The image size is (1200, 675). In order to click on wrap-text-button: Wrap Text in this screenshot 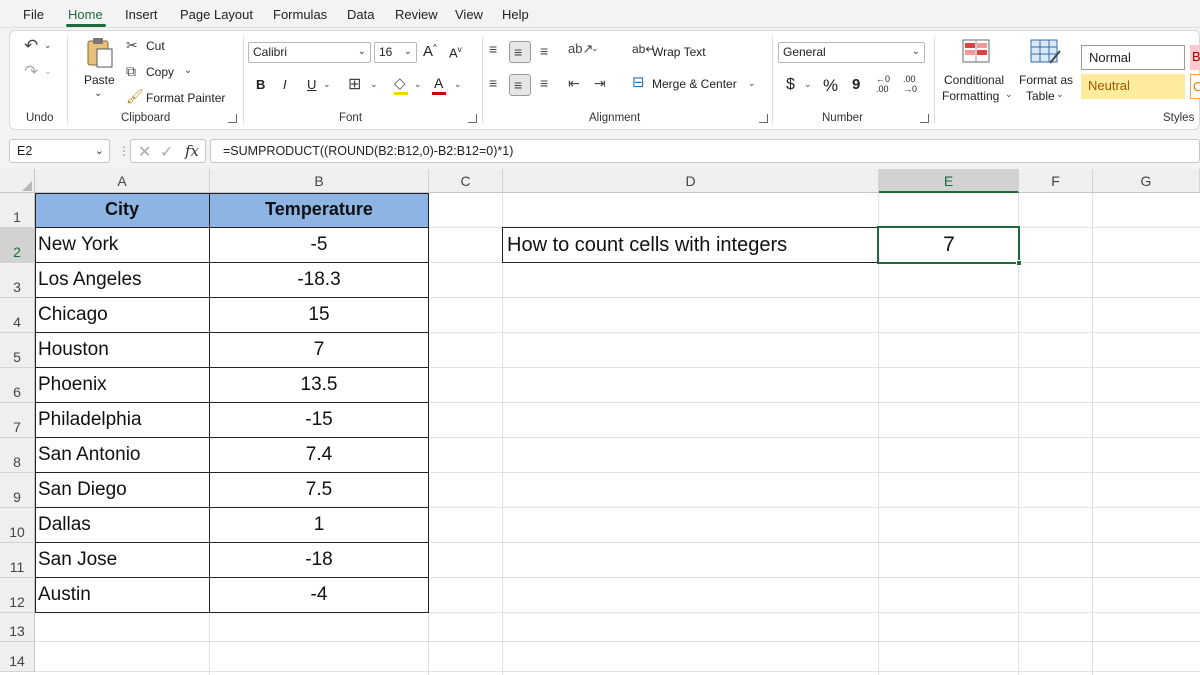, I will do `click(679, 52)`.